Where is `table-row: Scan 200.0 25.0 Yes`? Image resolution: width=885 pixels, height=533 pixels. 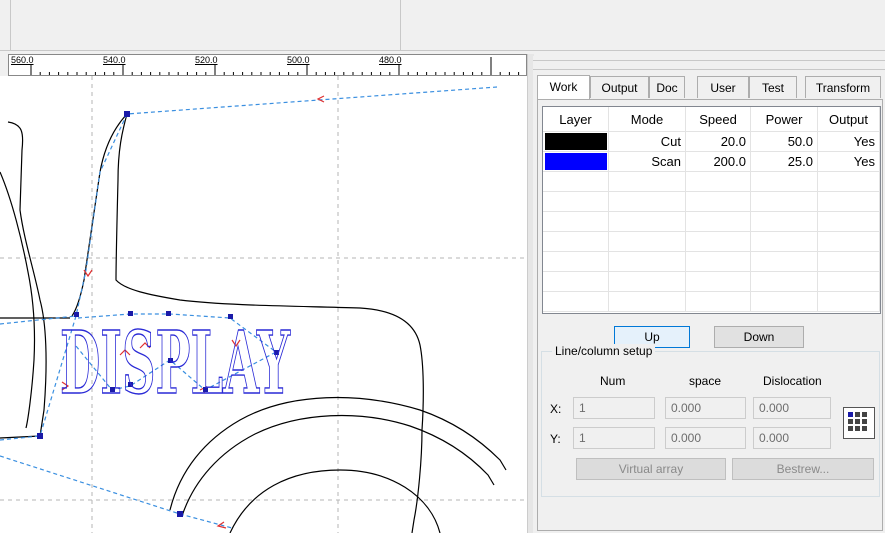 table-row: Scan 200.0 25.0 Yes is located at coordinates (711, 161).